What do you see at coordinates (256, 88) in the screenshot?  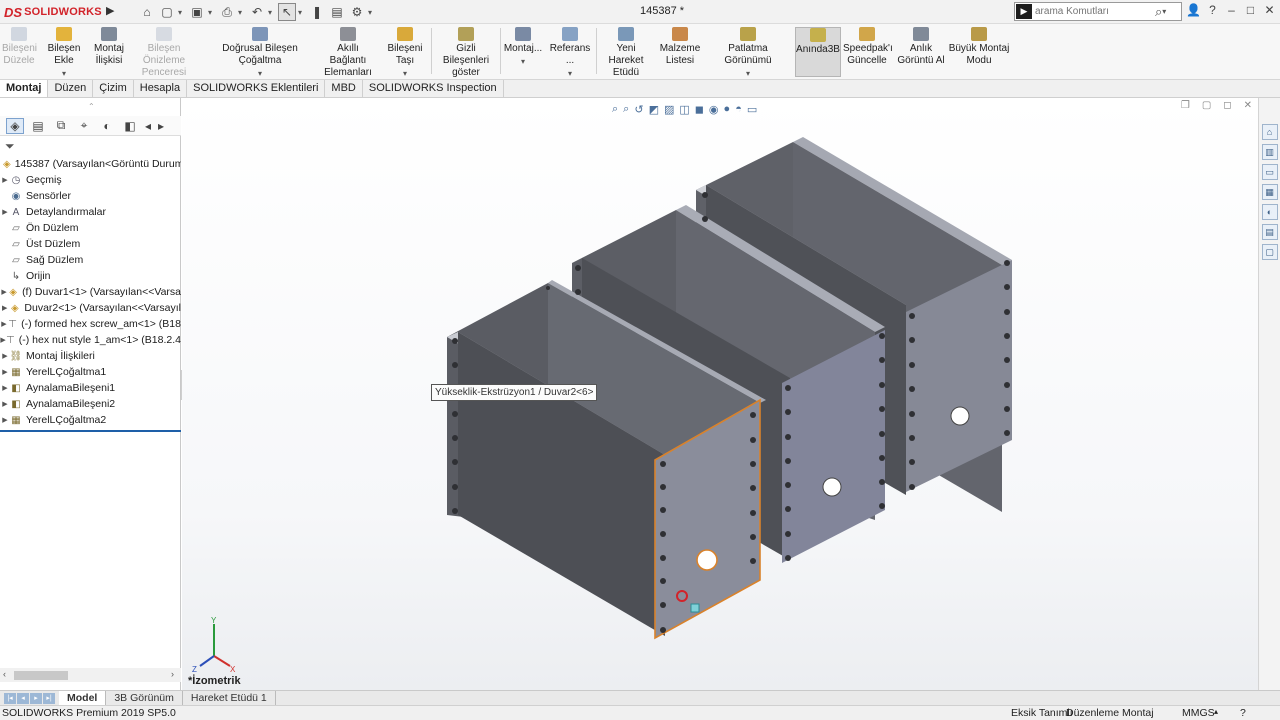 I see `tab-addins: SOLIDWORKS Eklentileri` at bounding box center [256, 88].